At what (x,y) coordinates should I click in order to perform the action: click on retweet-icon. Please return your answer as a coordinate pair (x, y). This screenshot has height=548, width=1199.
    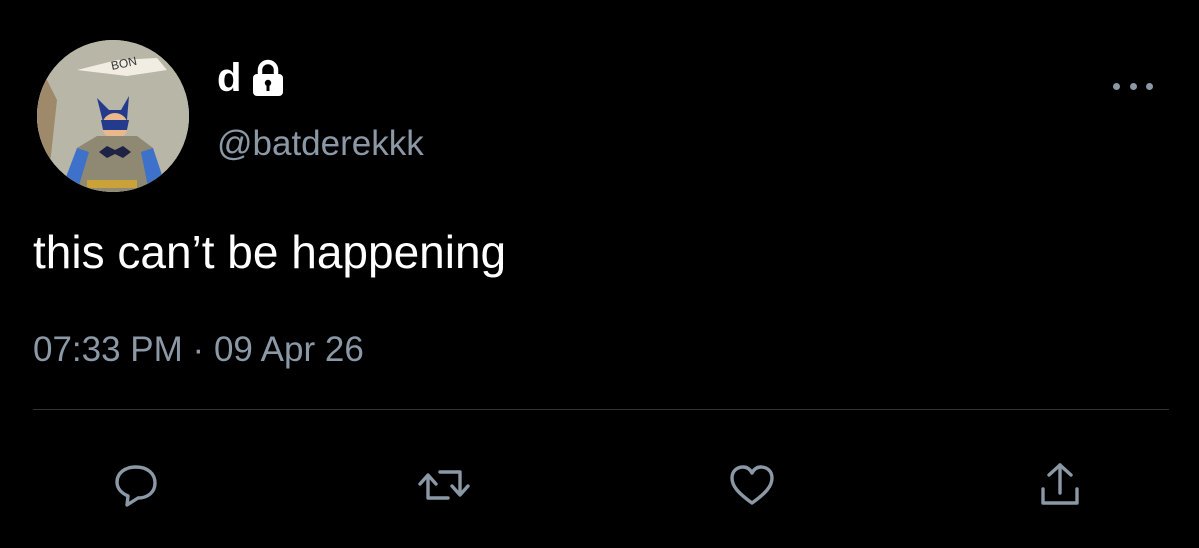
    Looking at the image, I should click on (444, 485).